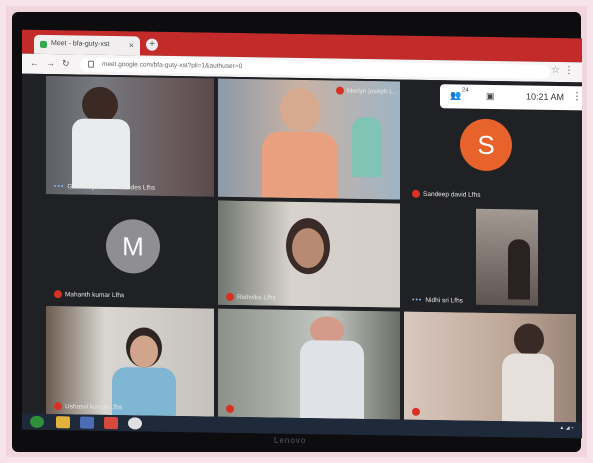 This screenshot has width=593, height=463. Describe the element at coordinates (465, 90) in the screenshot. I see `participant-count: 24` at that location.